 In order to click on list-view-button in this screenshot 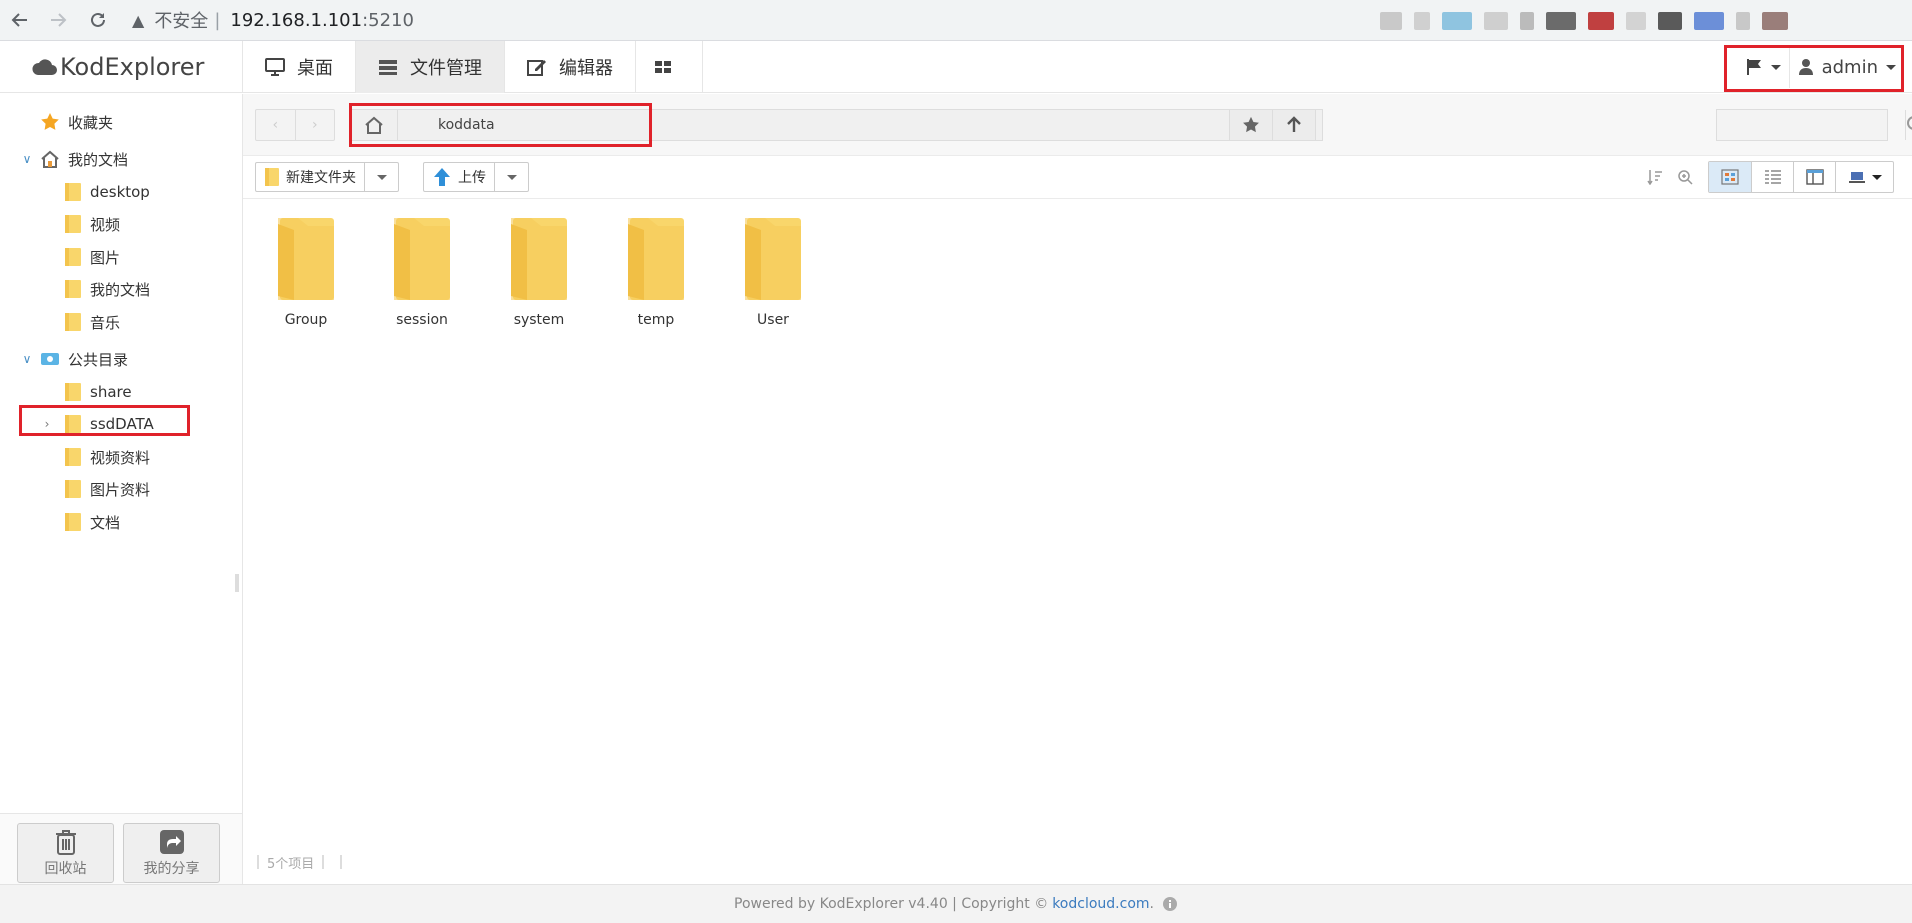, I will do `click(1772, 177)`.